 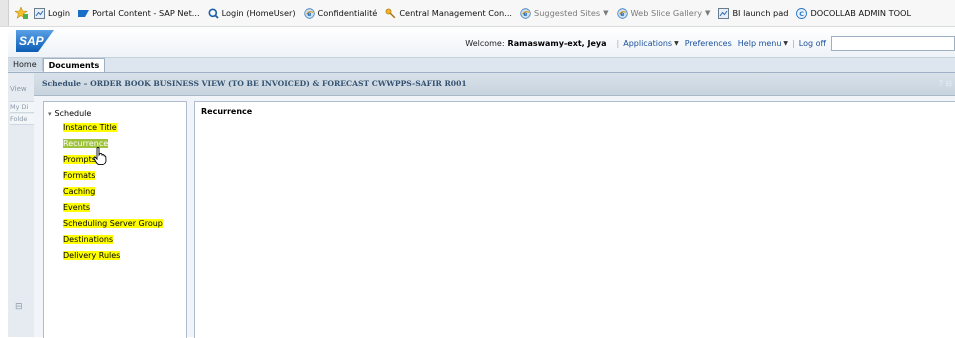 What do you see at coordinates (785, 43) in the screenshot?
I see `help-menu-dropdown-icon: ▼` at bounding box center [785, 43].